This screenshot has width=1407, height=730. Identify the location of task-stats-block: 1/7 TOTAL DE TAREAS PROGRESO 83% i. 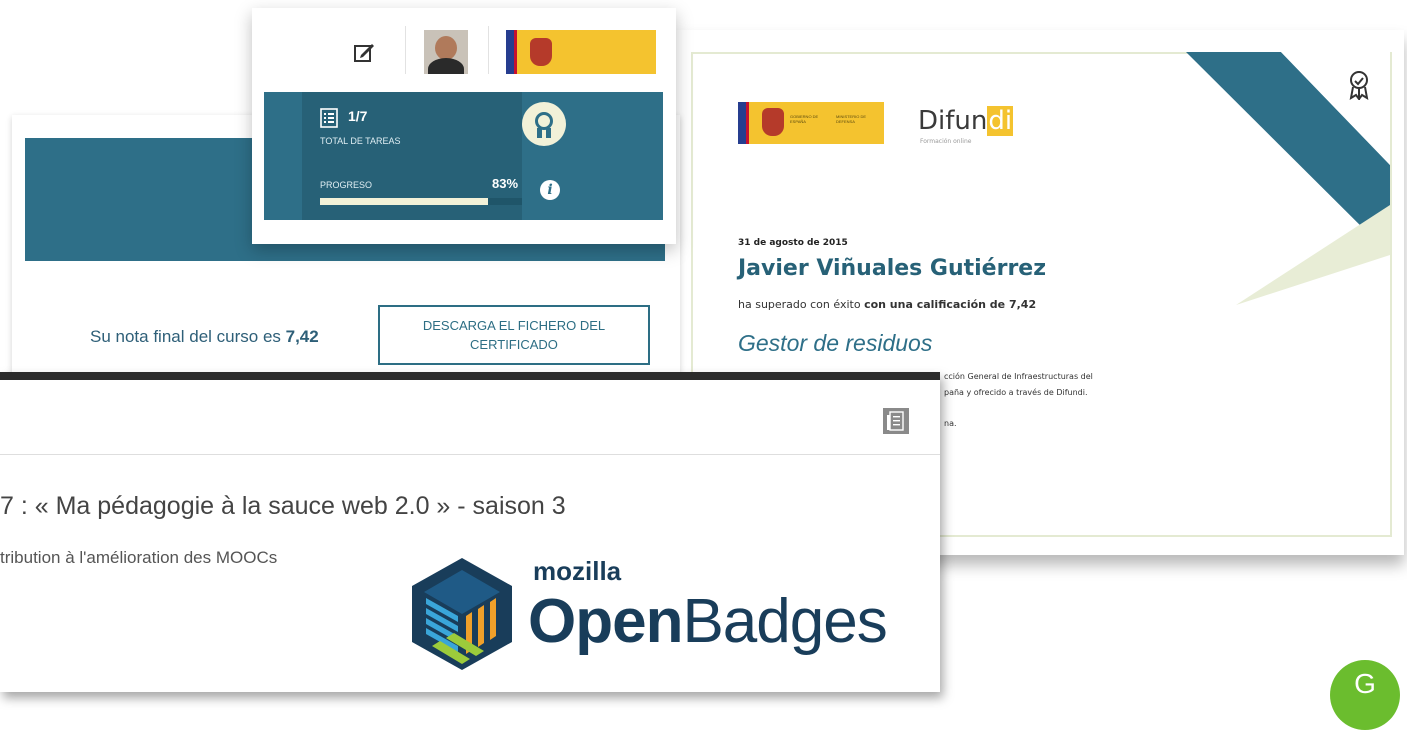
(463, 156).